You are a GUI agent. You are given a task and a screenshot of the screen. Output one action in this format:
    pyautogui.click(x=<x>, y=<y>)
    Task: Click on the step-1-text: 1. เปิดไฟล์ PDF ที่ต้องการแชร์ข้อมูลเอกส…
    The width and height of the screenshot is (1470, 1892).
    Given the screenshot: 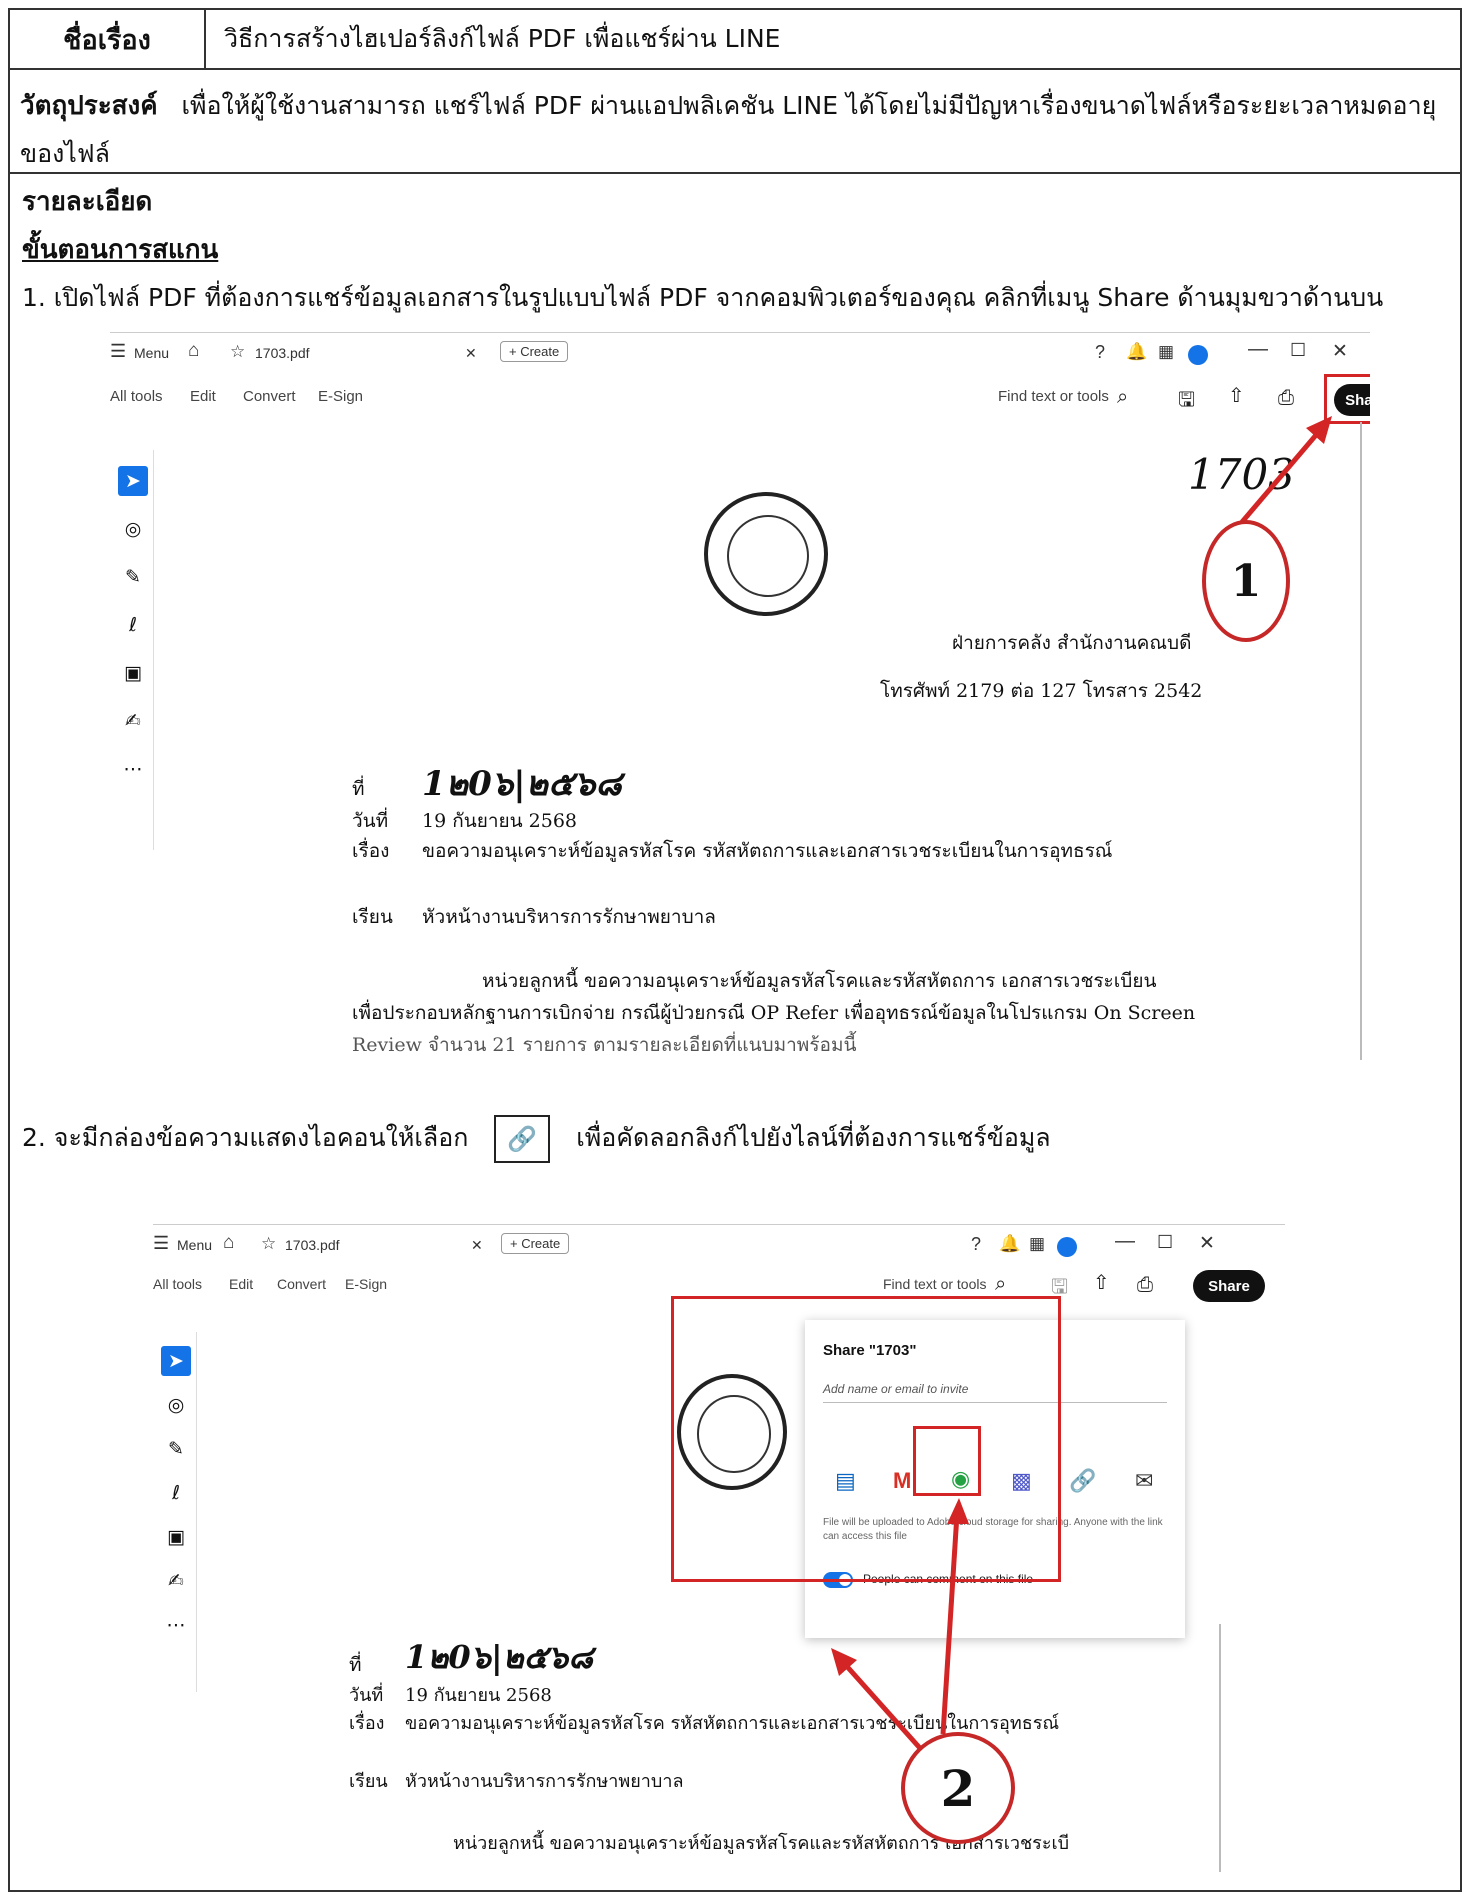 What is the action you would take?
    pyautogui.click(x=703, y=297)
    